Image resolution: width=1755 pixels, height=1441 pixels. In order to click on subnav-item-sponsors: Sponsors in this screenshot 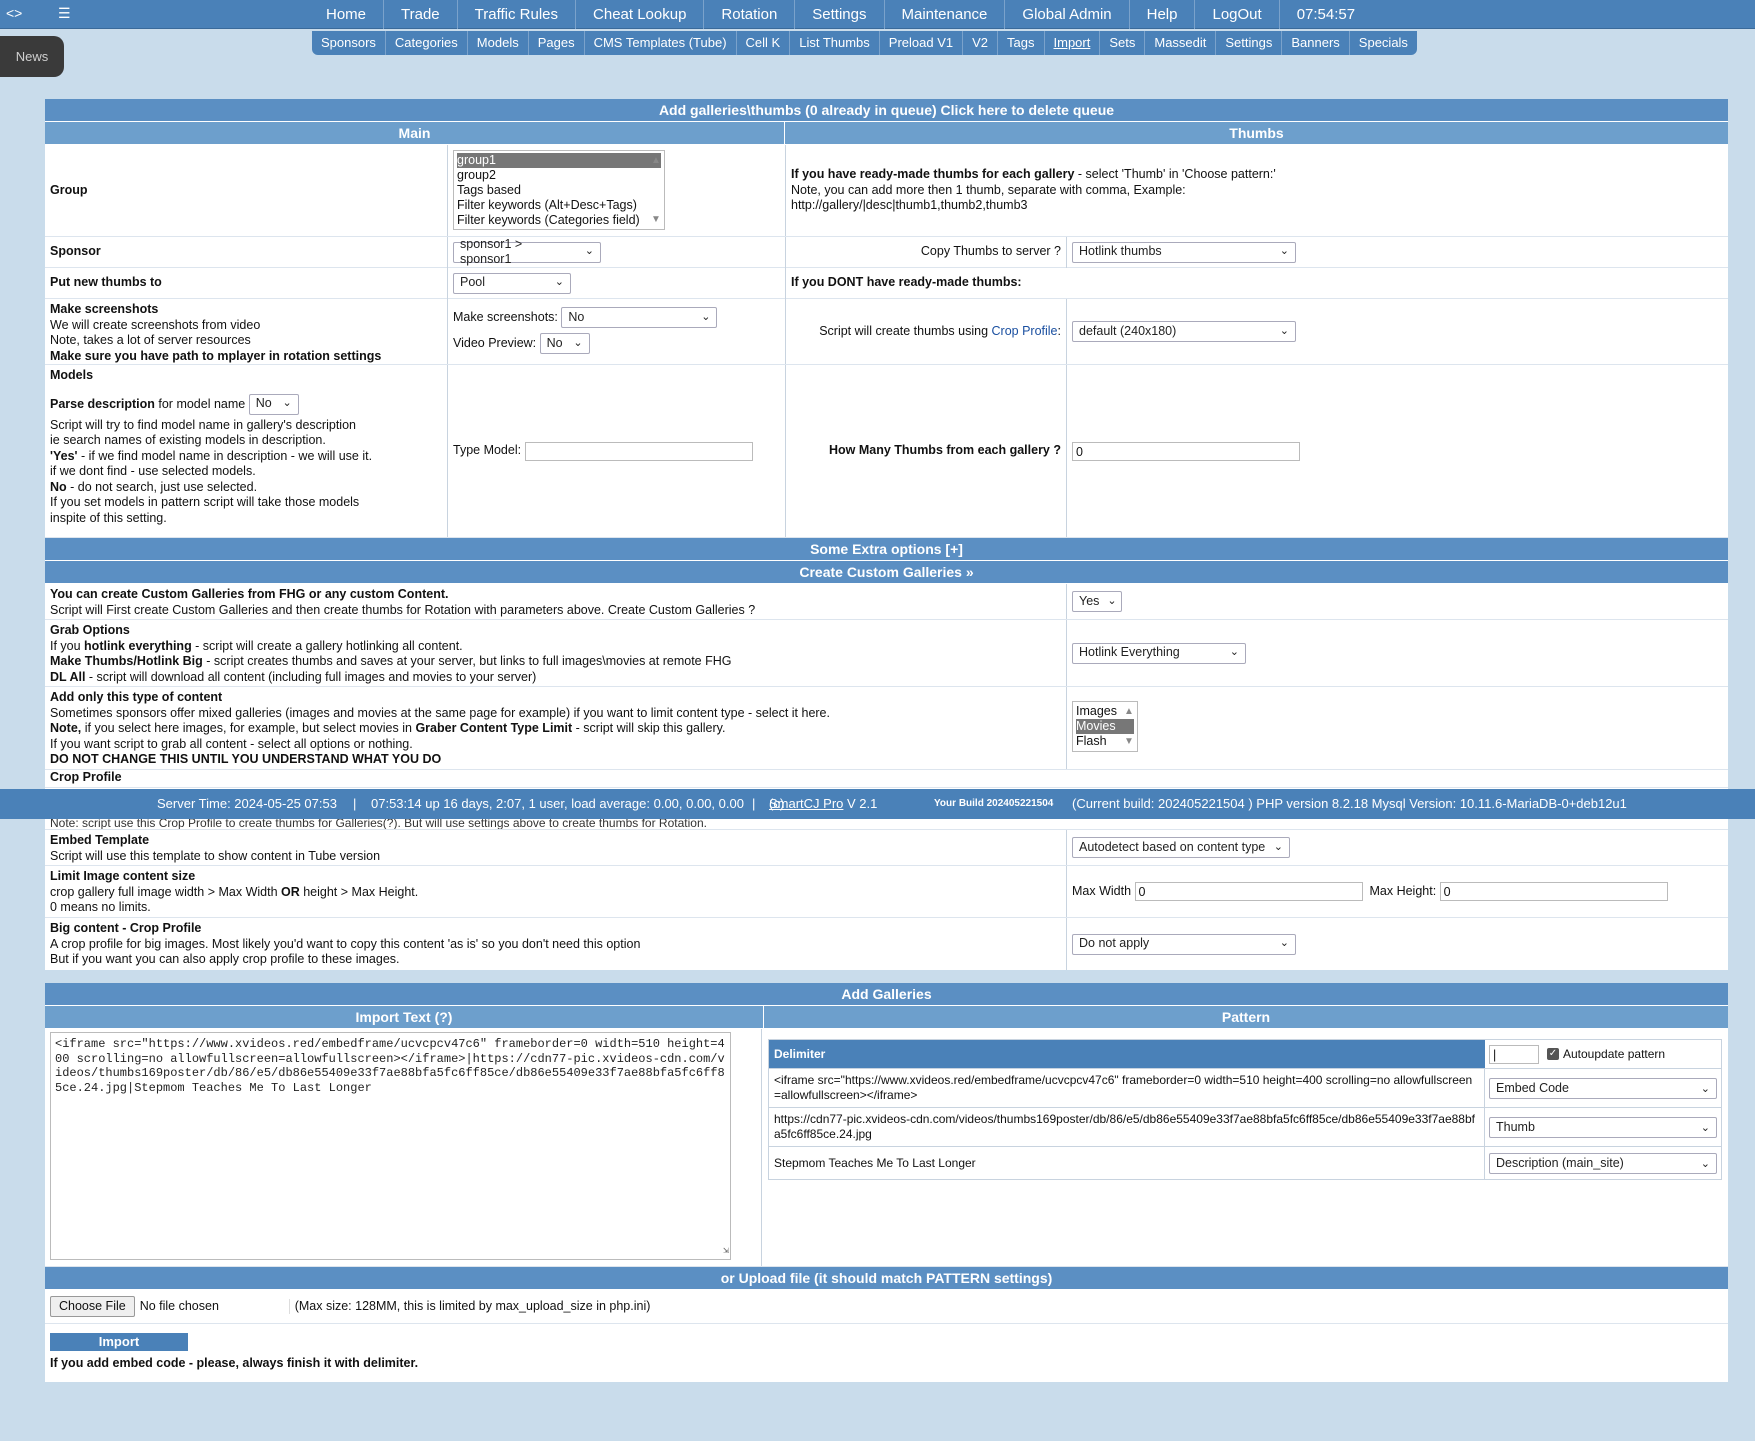, I will do `click(349, 43)`.